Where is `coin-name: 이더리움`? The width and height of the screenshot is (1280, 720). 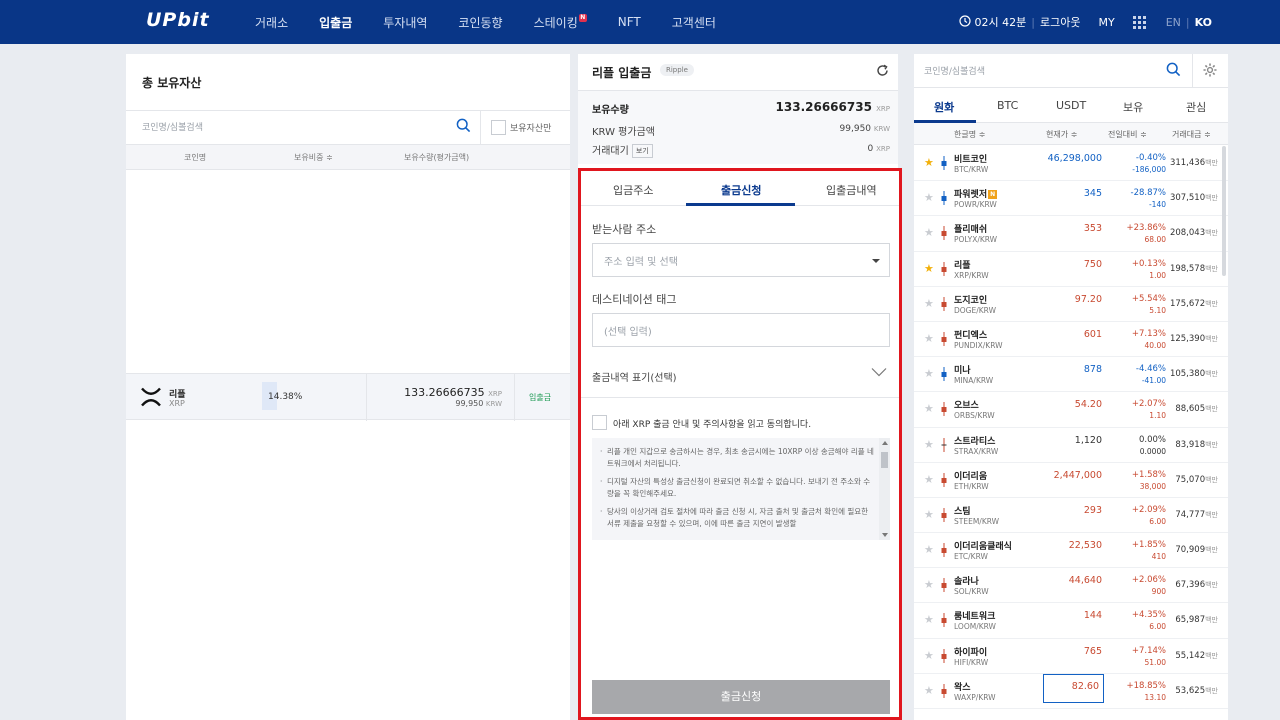 coin-name: 이더리움 is located at coordinates (970, 475).